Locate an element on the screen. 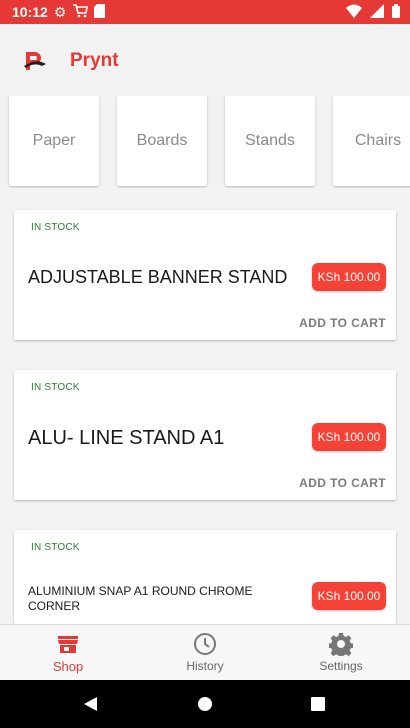 The image size is (410, 728). category-chairs: Chairs is located at coordinates (371, 141).